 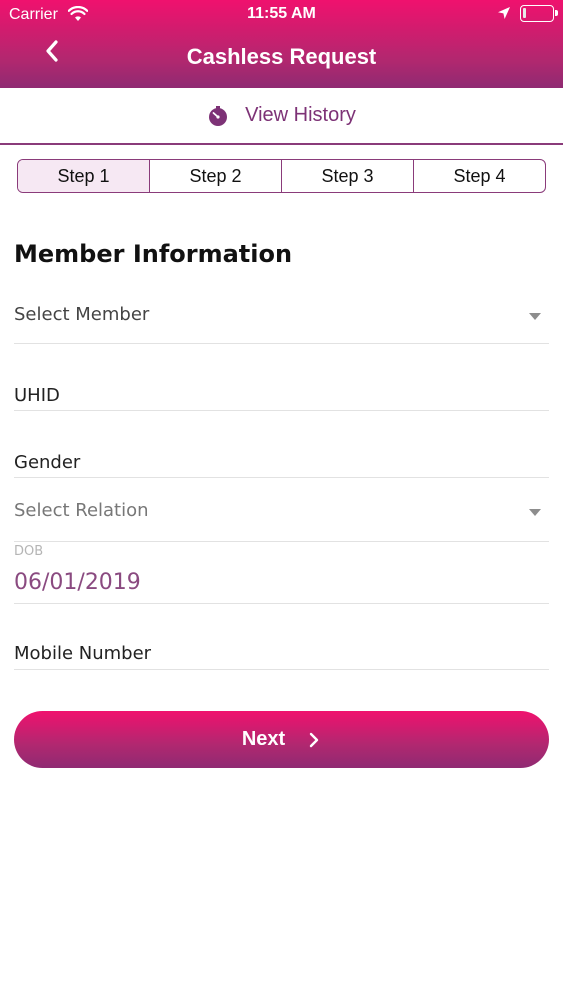 I want to click on select-member-dropdown: Select Member, so click(x=281, y=317).